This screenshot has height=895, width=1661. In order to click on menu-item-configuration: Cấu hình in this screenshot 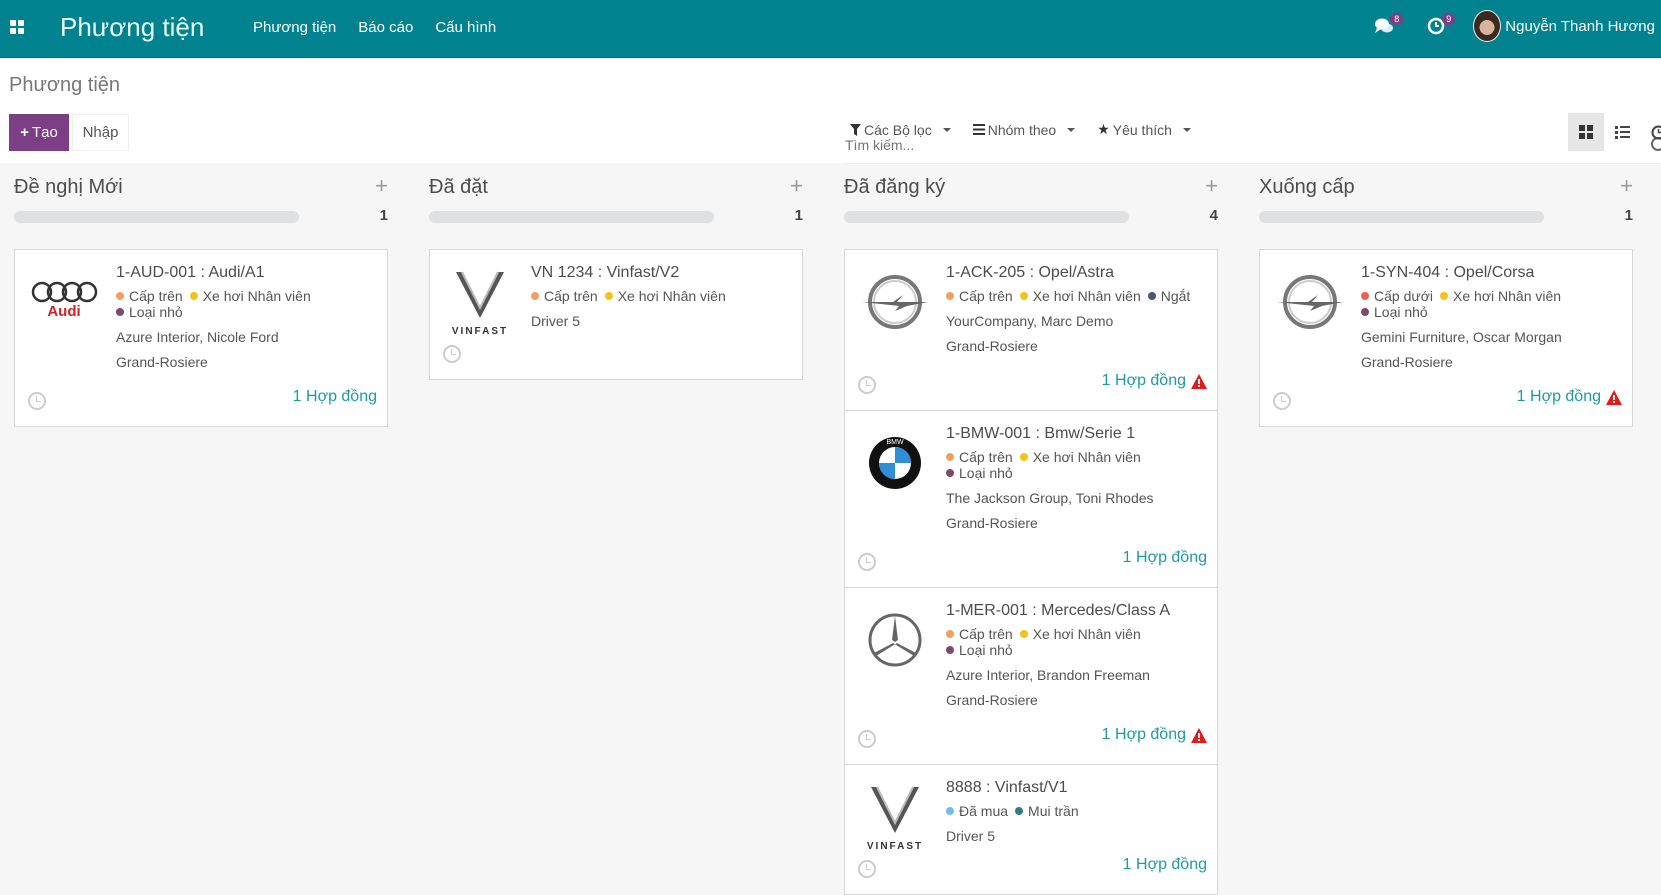, I will do `click(465, 27)`.